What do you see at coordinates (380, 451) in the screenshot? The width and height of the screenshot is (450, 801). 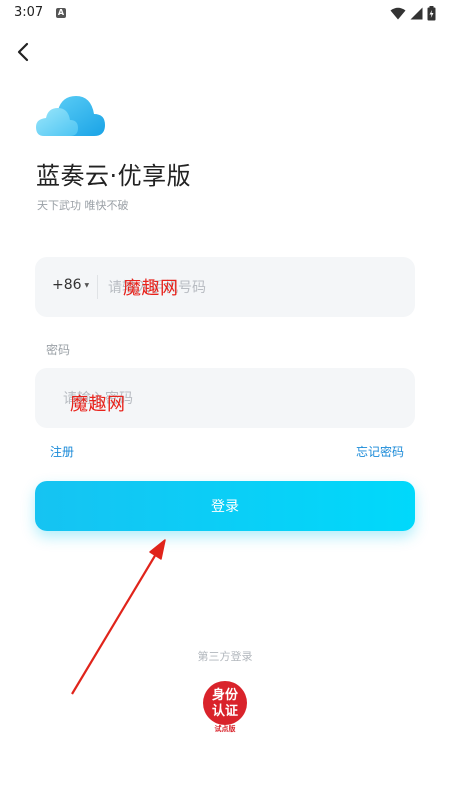 I see `forgot-password-link: 忘记密码` at bounding box center [380, 451].